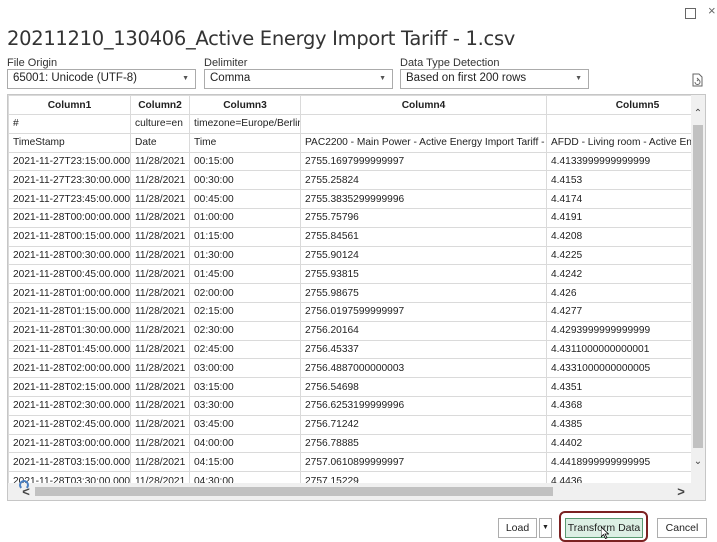  I want to click on table-cell: 02:45:00, so click(245, 349).